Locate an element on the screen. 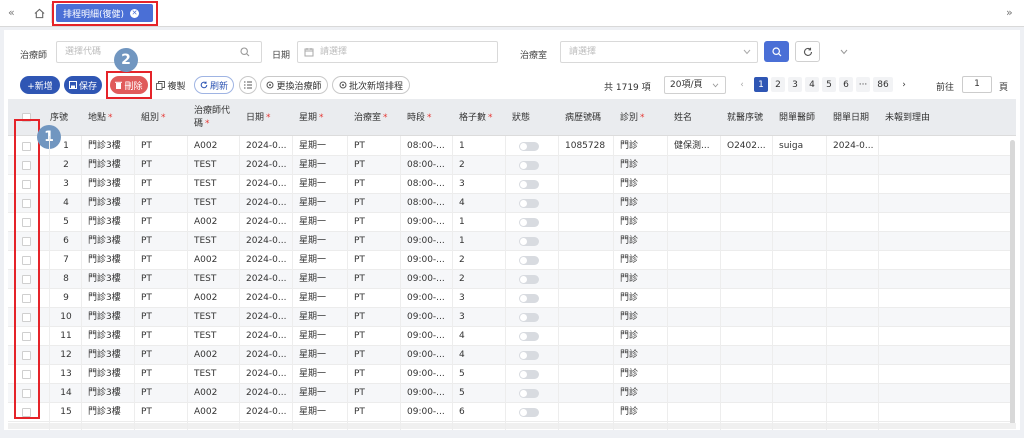  table-row: 14 門診3樓 PT A002 2024-0... 星期一 PT 09:00-... 5 門診 is located at coordinates (510, 393).